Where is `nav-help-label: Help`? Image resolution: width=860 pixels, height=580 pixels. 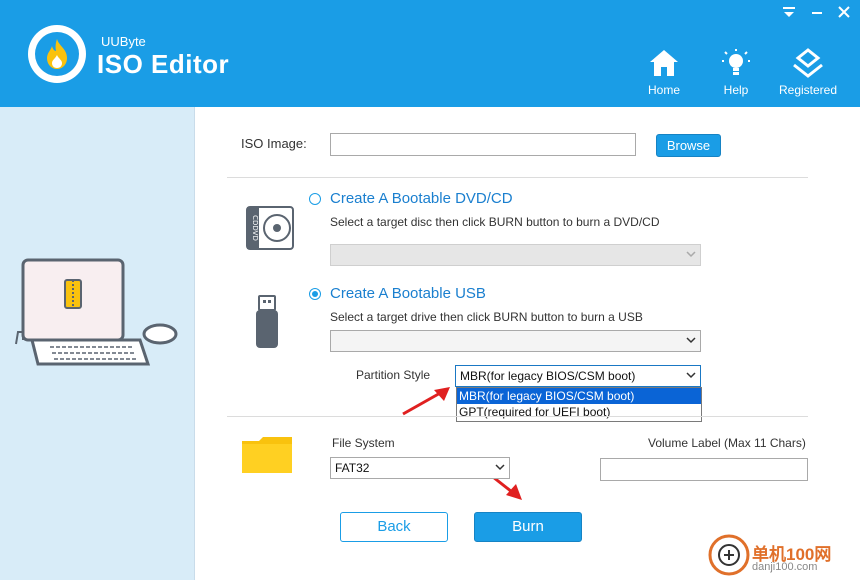 nav-help-label: Help is located at coordinates (736, 90).